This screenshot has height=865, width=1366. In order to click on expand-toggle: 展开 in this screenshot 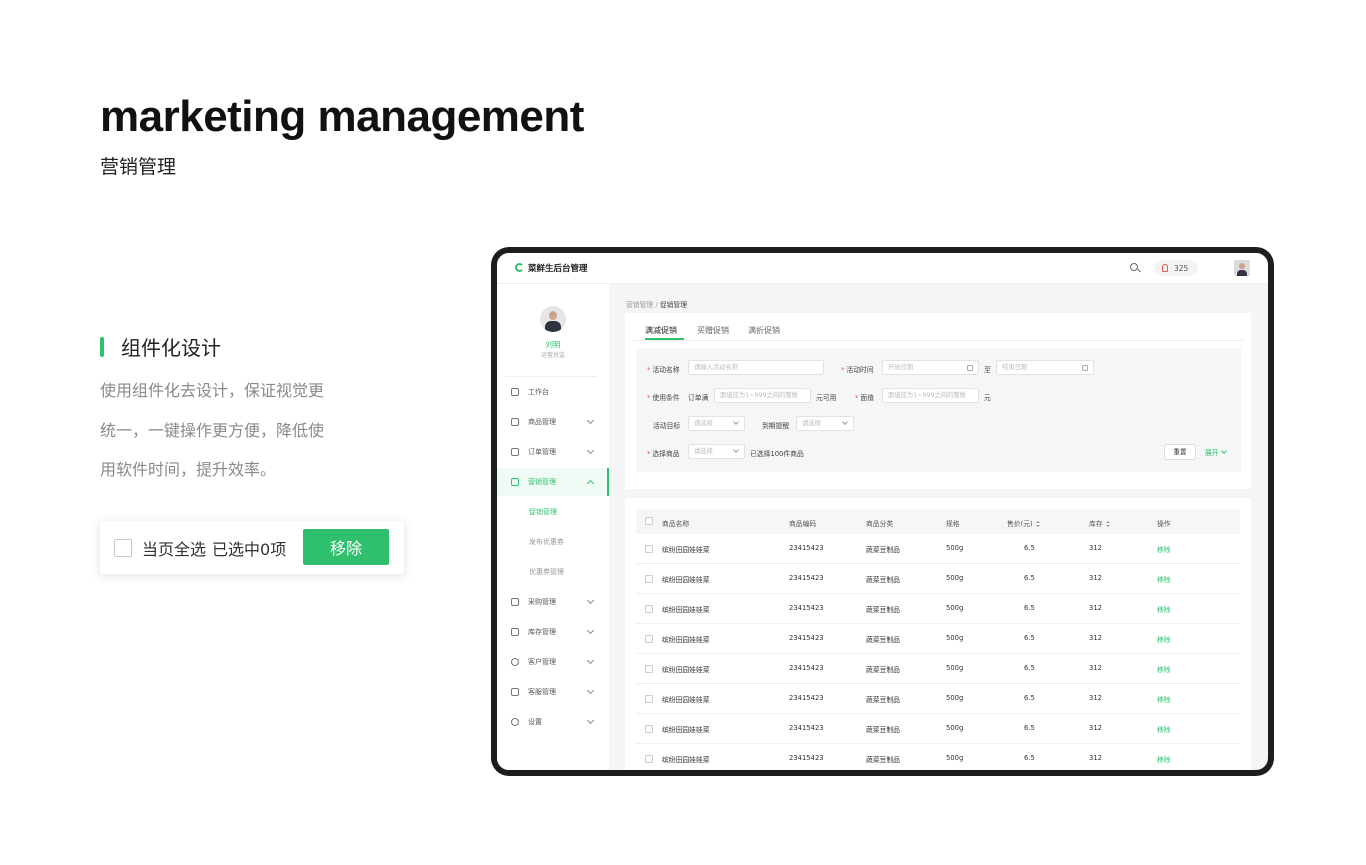, I will do `click(1216, 452)`.